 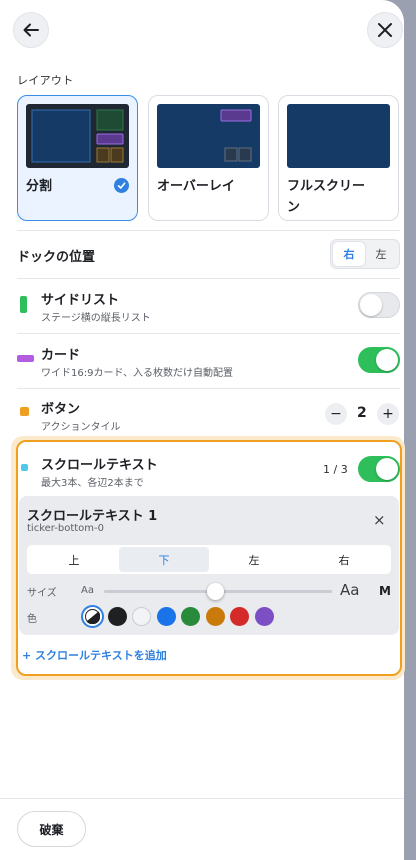 I want to click on close-icon, so click(x=385, y=30).